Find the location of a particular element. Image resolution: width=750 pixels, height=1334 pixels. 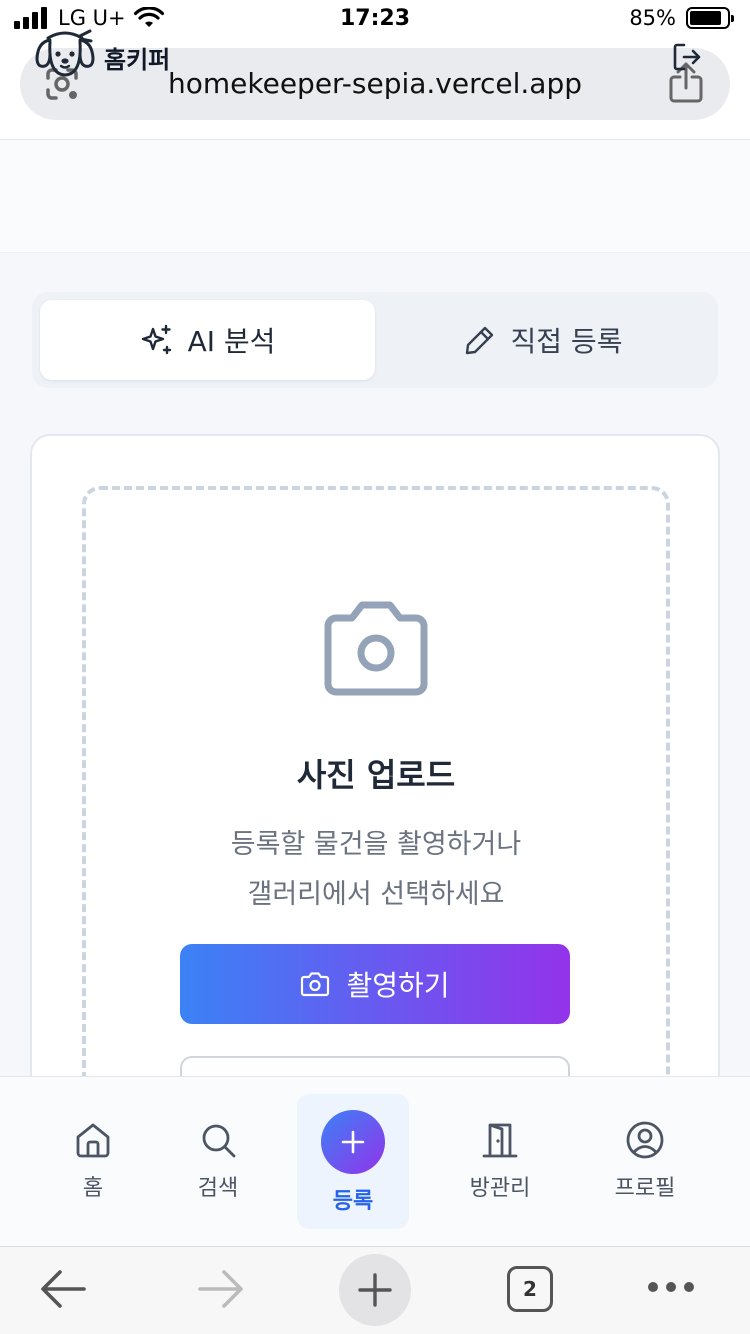

back-arrow-icon is located at coordinates (63, 1291).